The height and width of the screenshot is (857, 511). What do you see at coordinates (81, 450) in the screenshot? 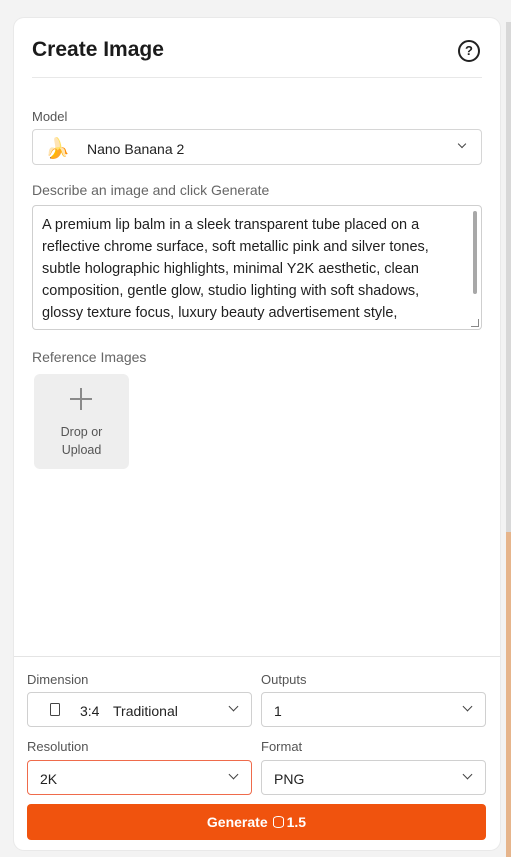
I see `upload-text-line2: Upload` at bounding box center [81, 450].